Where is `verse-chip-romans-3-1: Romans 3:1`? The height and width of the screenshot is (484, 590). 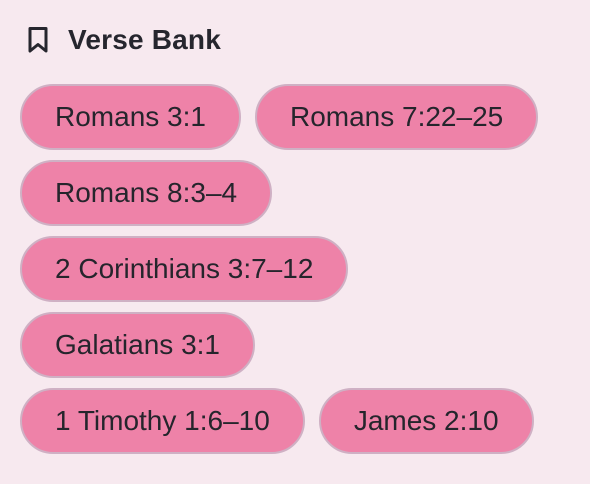
verse-chip-romans-3-1: Romans 3:1 is located at coordinates (130, 117).